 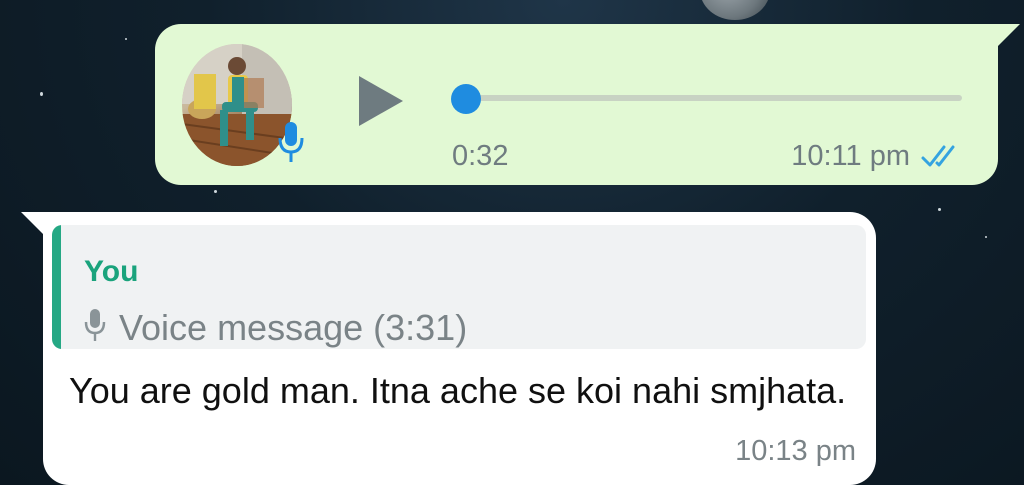 What do you see at coordinates (381, 101) in the screenshot?
I see `play-icon` at bounding box center [381, 101].